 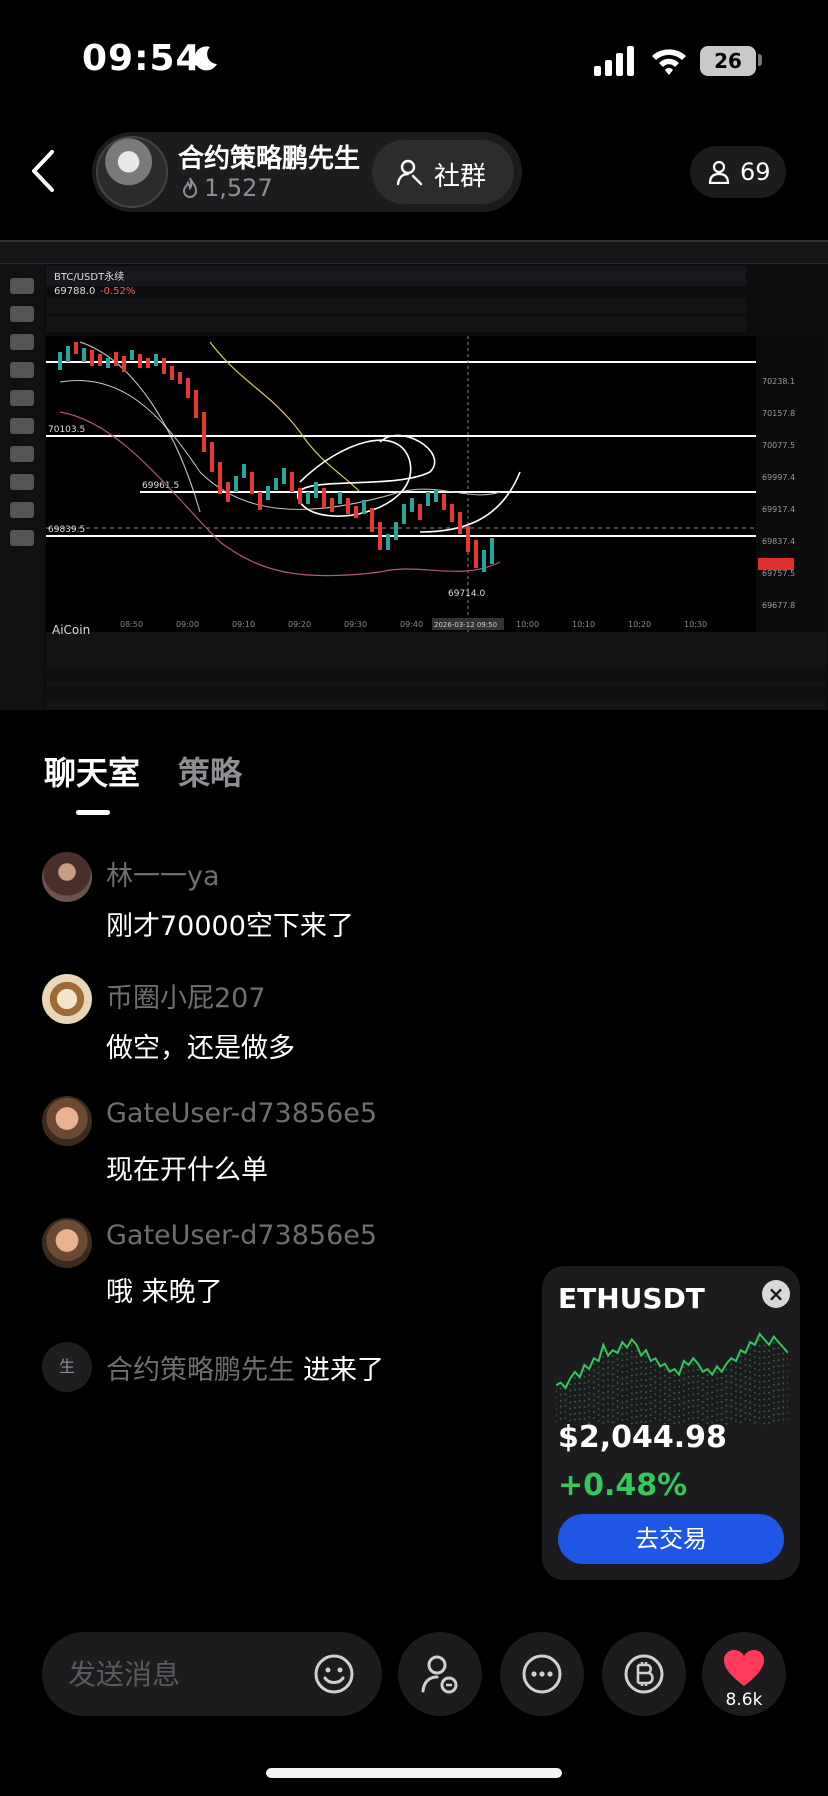 I want to click on ticker-card: ETHUSDT × $2,044.98 +0.48% 去交易, so click(x=671, y=1423).